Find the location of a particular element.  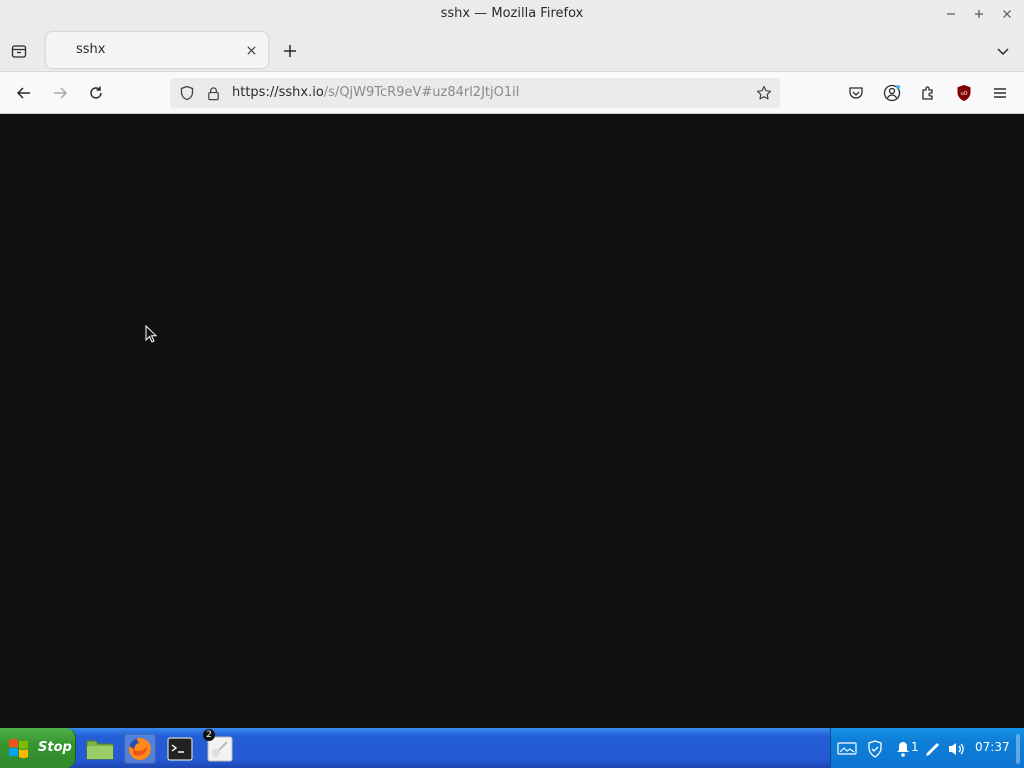

firefox-launcher is located at coordinates (140, 749).